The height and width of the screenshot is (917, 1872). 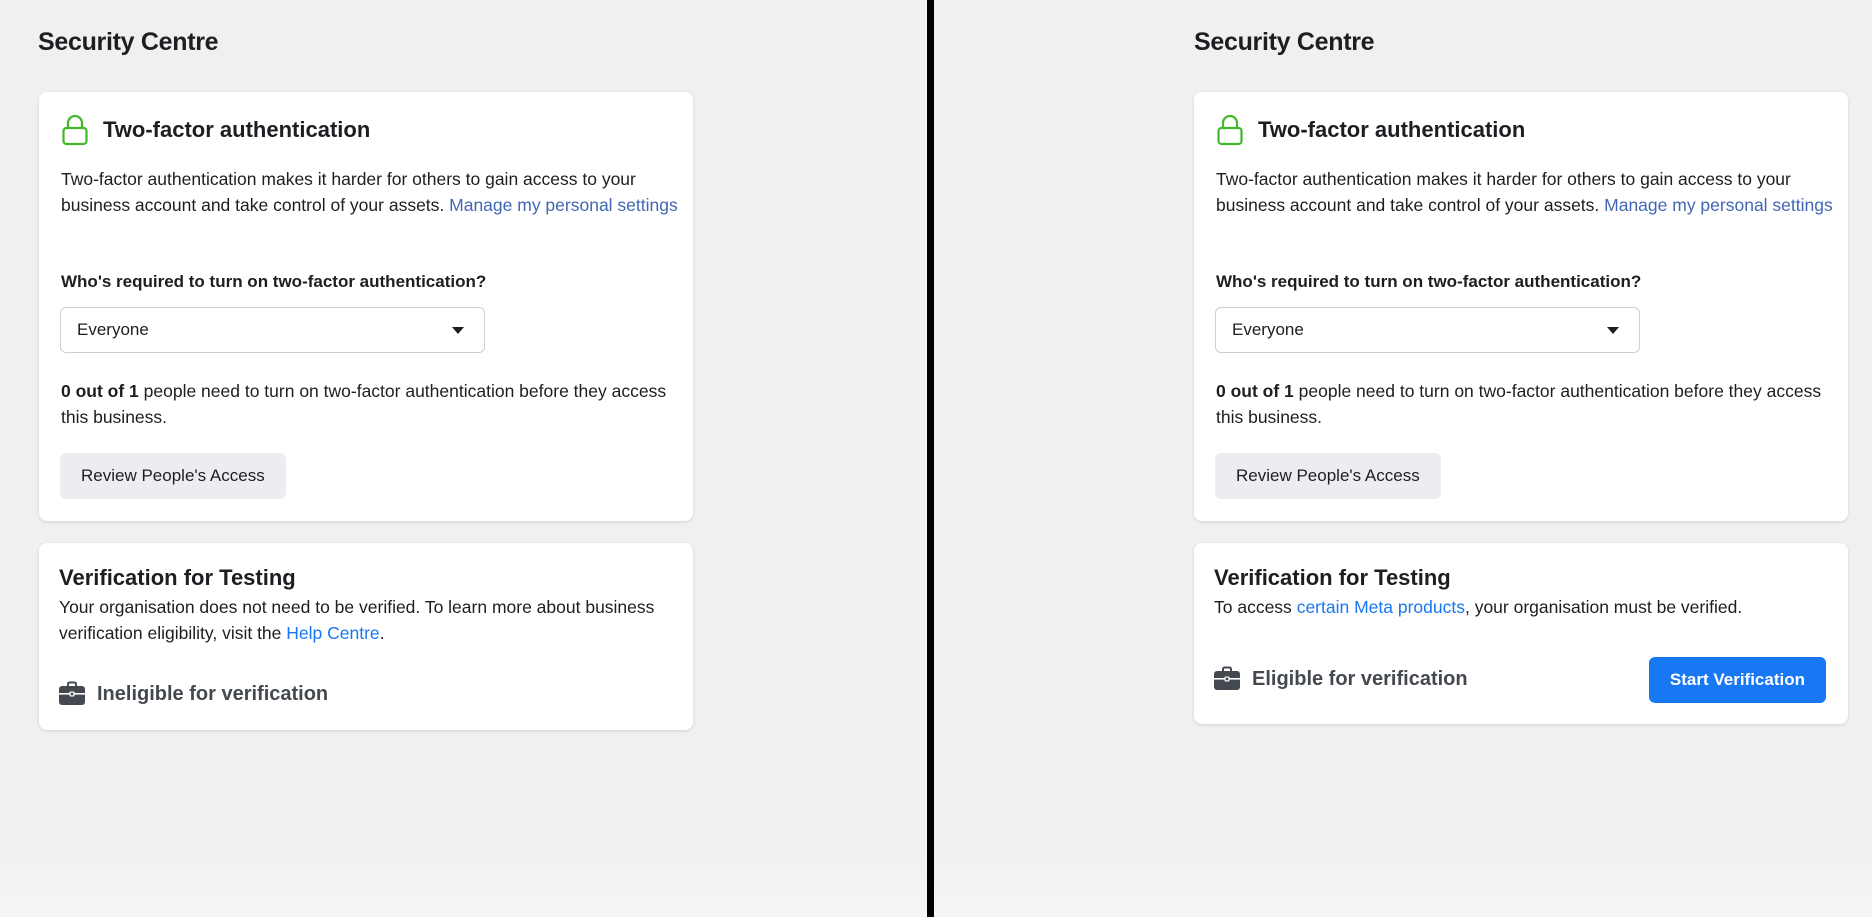 I want to click on verification-status: Eligible for verification, so click(x=1340, y=679).